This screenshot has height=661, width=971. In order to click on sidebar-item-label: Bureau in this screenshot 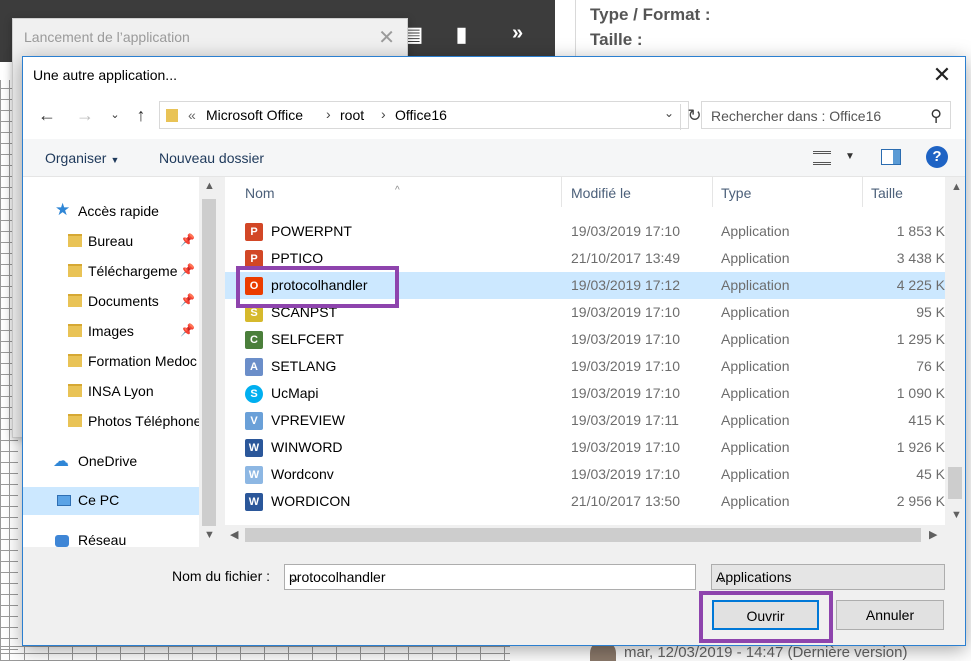, I will do `click(111, 241)`.